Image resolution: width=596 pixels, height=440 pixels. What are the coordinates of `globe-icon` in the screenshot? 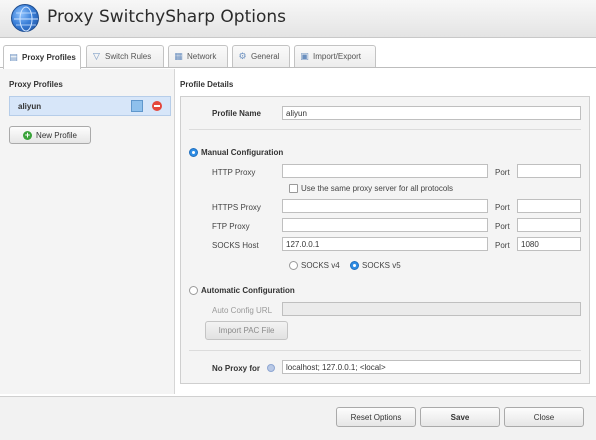 It's located at (25, 18).